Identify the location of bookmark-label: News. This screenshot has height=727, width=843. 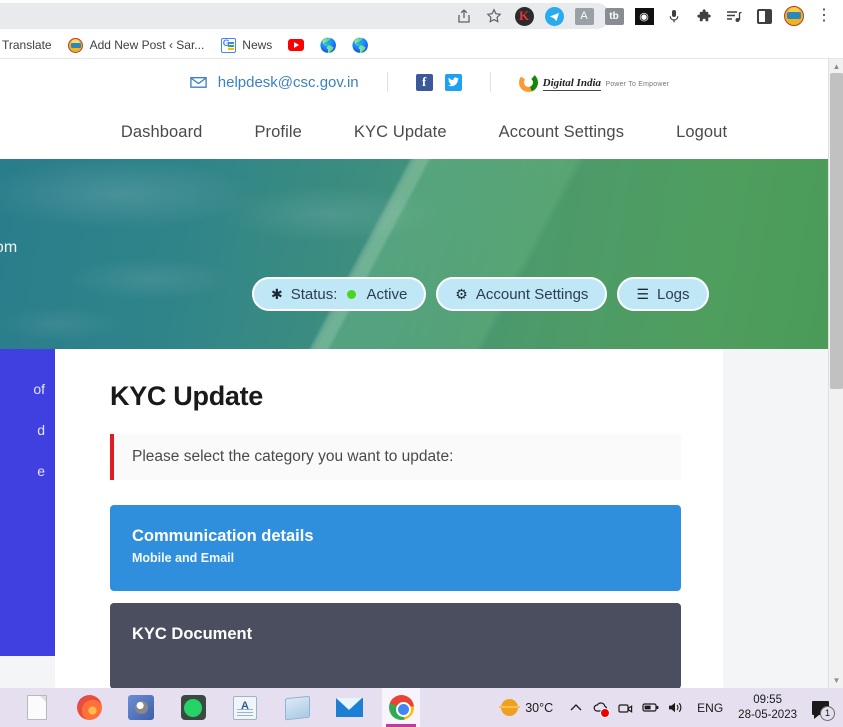
(257, 45).